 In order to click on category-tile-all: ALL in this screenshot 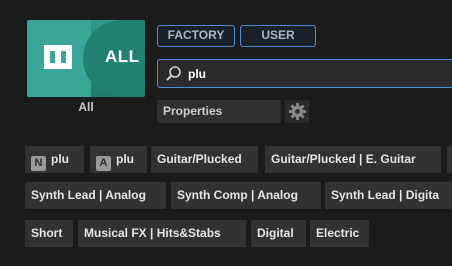, I will do `click(86, 58)`.